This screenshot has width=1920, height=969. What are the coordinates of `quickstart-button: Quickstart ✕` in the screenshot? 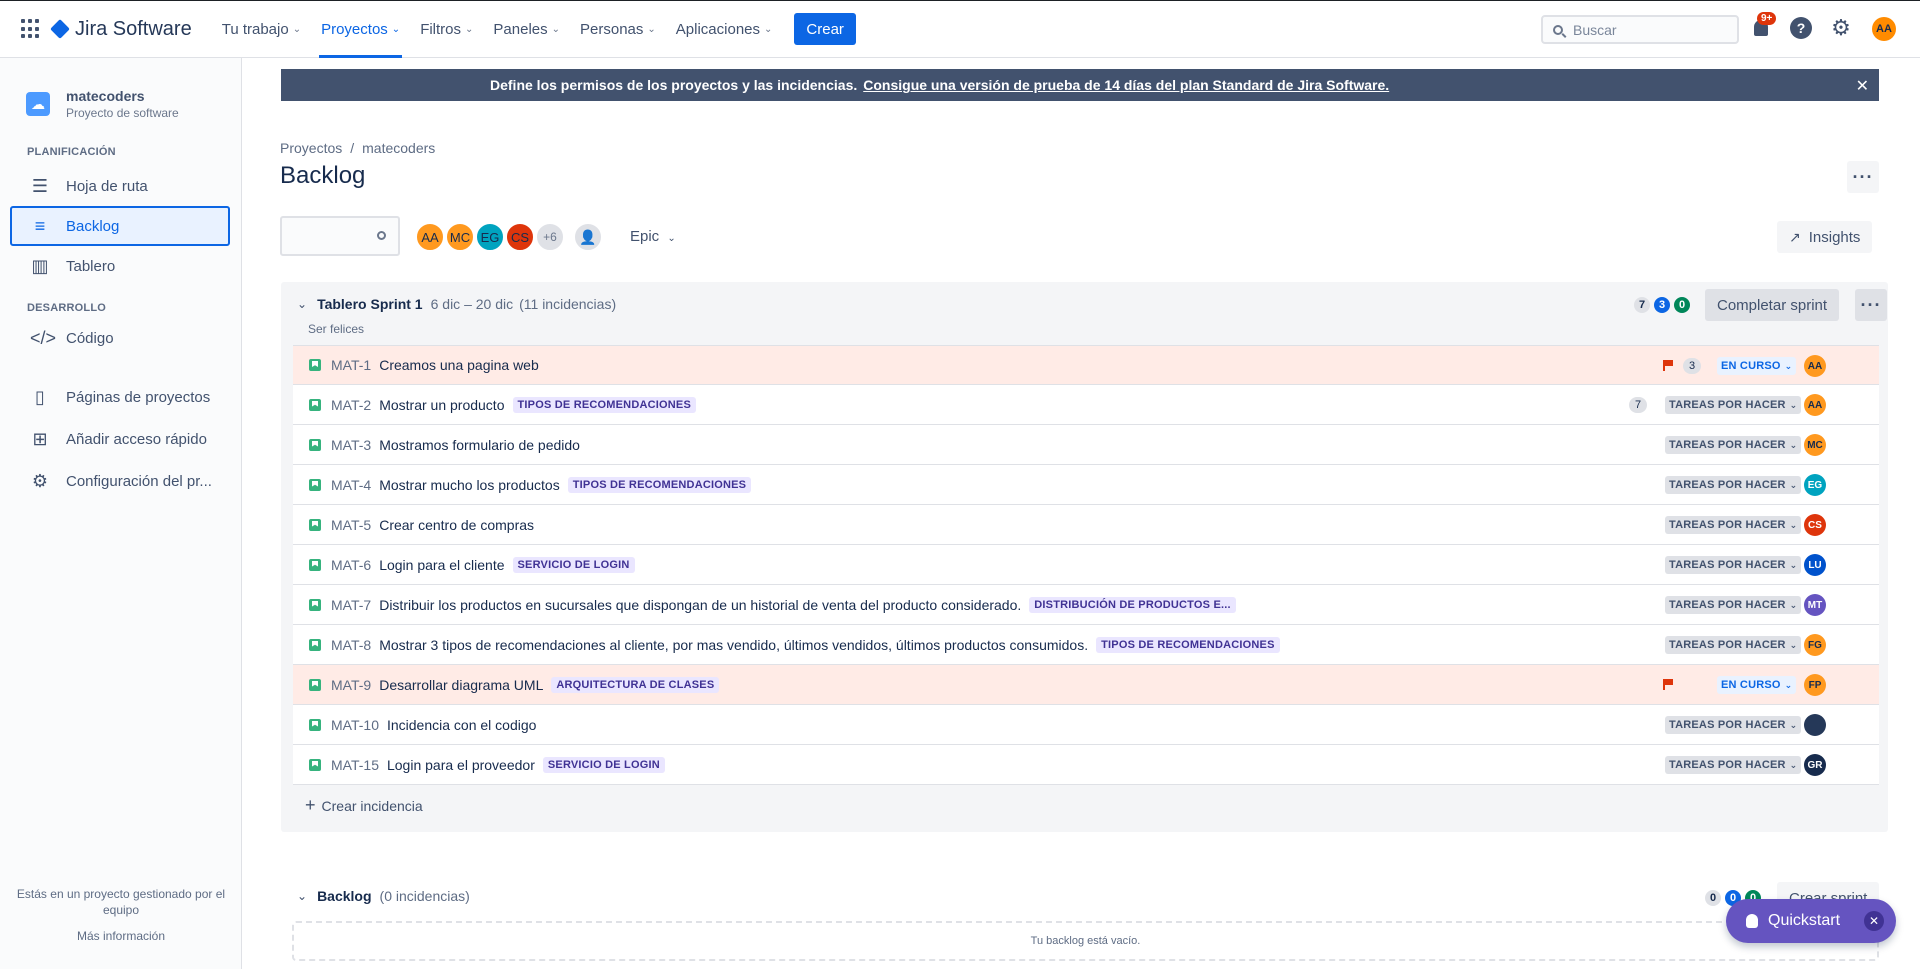 It's located at (1811, 921).